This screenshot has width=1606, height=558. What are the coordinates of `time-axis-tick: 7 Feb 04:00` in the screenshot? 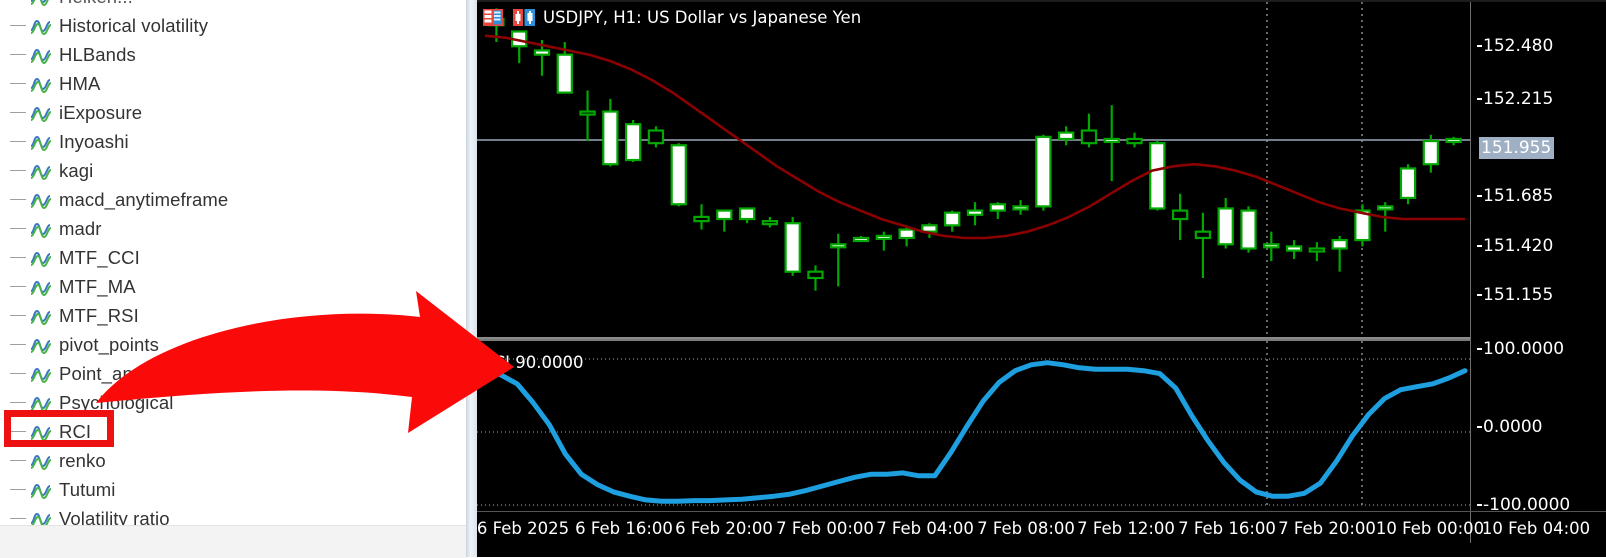 It's located at (925, 528).